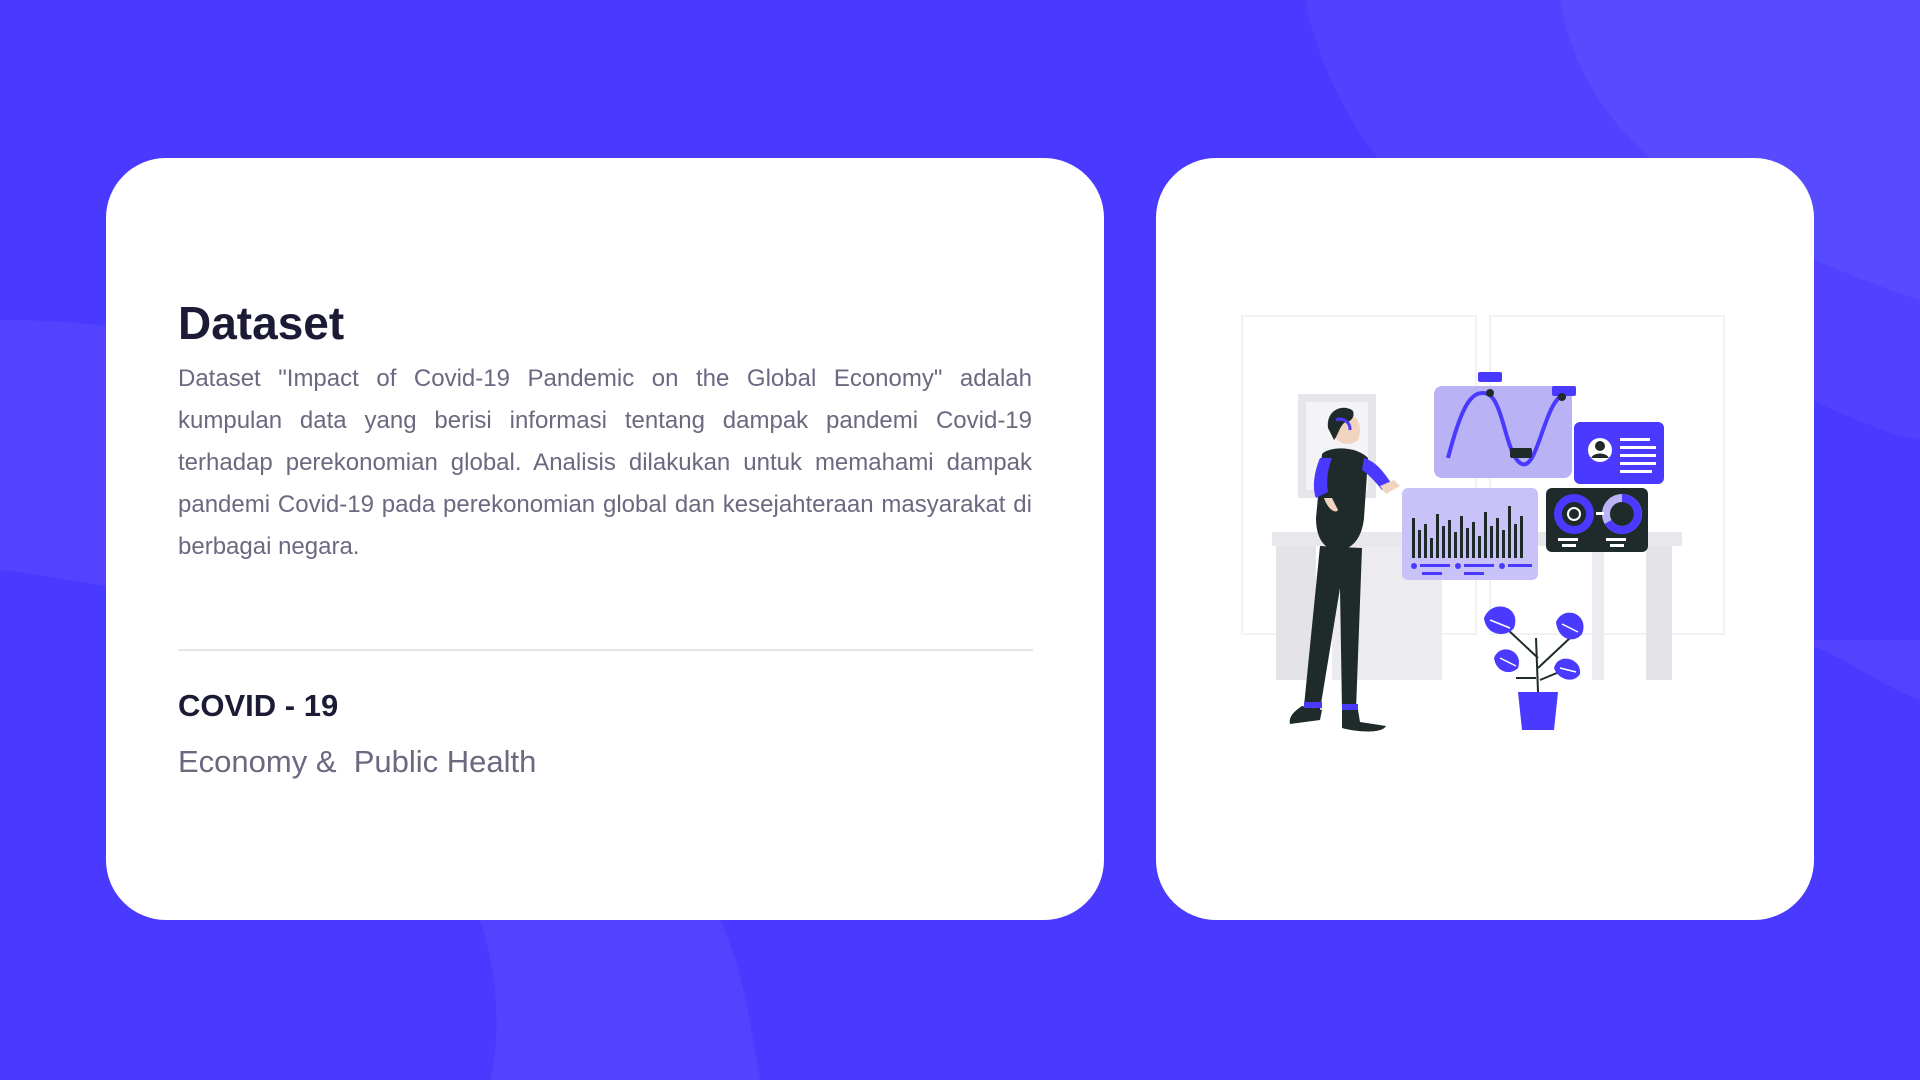  I want to click on data-analyst-illustration, so click(1483, 523).